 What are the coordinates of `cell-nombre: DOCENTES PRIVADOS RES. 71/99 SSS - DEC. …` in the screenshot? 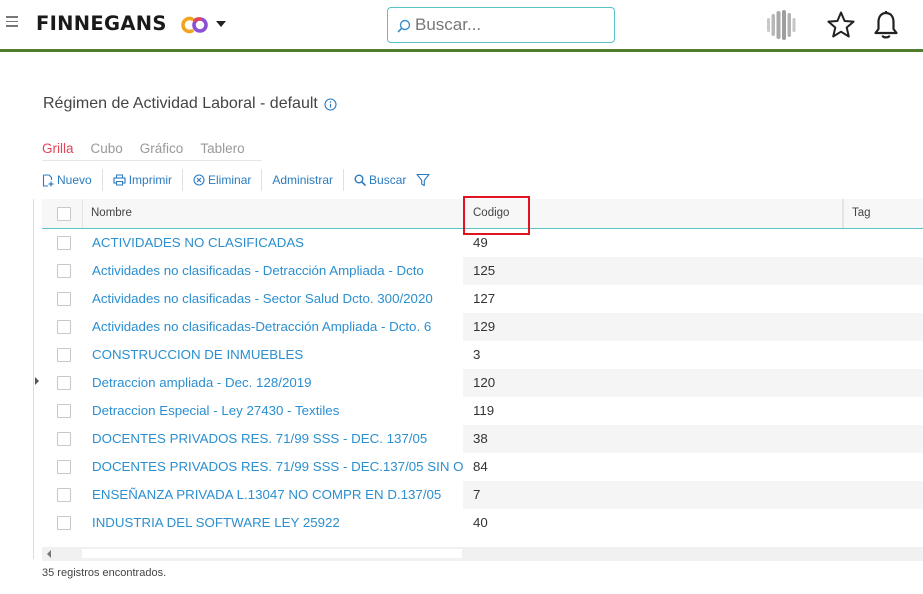 It's located at (278, 439).